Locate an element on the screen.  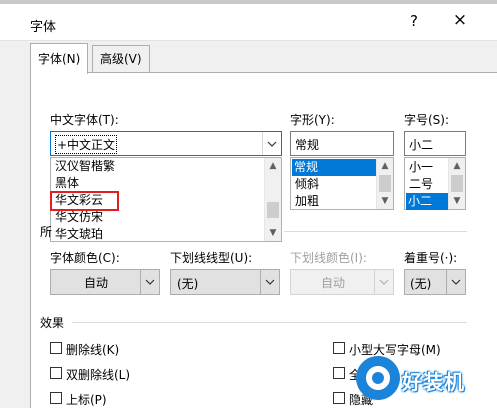
title-bar: 字体 ? × is located at coordinates (248, 22).